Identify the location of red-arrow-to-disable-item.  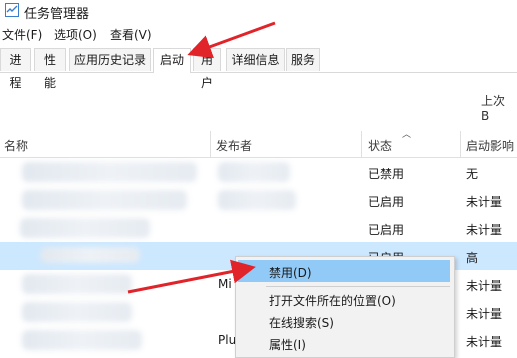
(191, 276).